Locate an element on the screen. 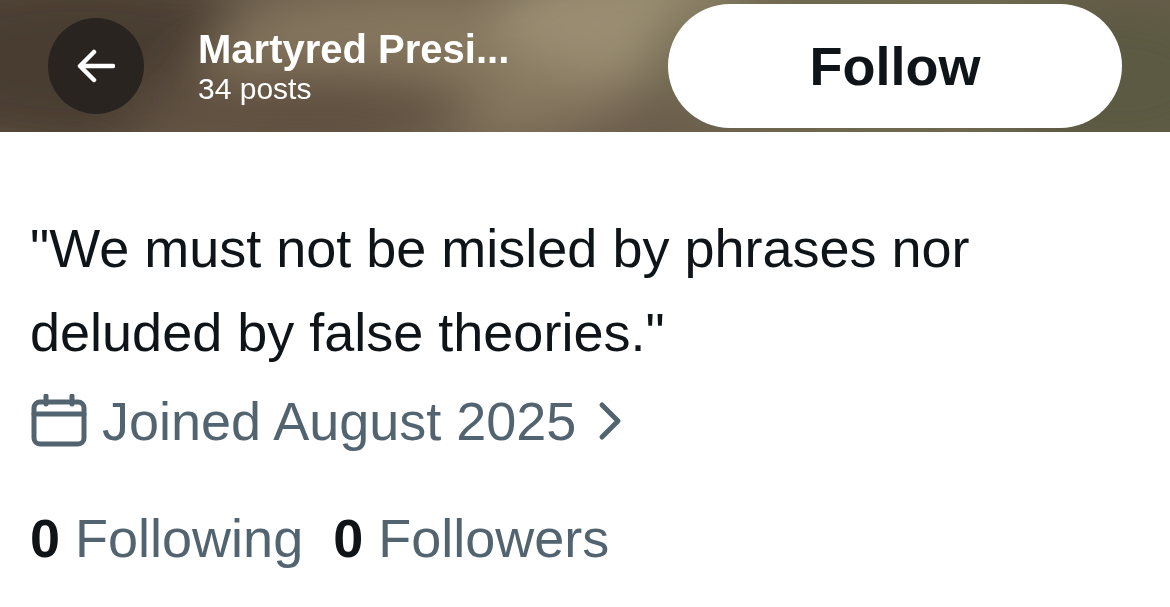 The image size is (1170, 607). stat-link: 0 Following is located at coordinates (167, 538).